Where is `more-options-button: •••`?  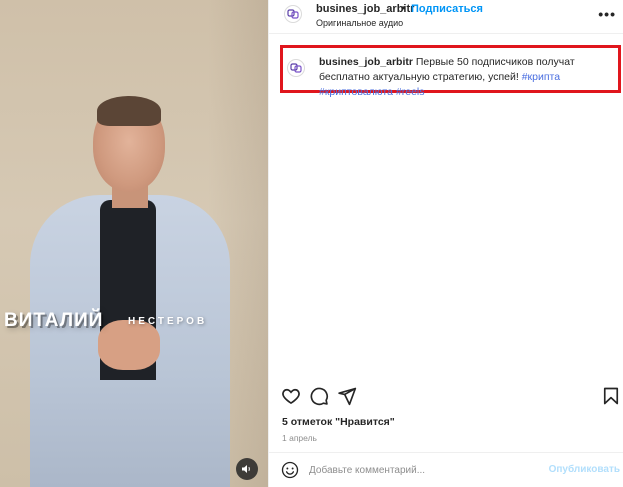
more-options-button: ••• is located at coordinates (607, 14).